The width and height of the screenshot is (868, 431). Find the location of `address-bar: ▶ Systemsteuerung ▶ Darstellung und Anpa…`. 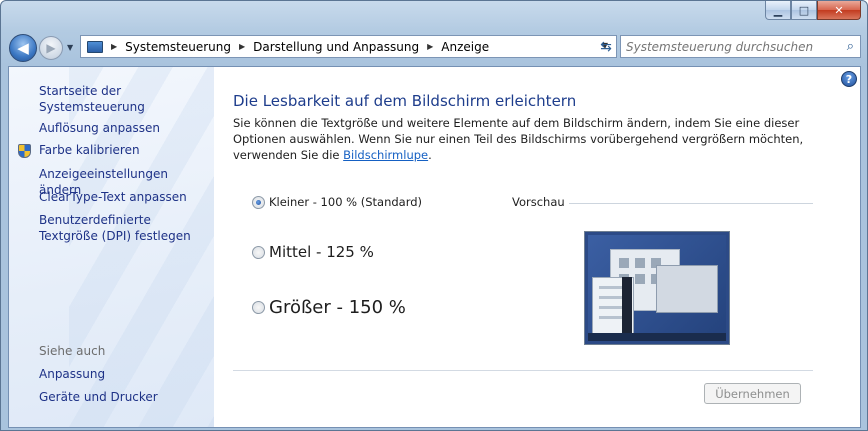

address-bar: ▶ Systemsteuerung ▶ Darstellung und Anpa… is located at coordinates (348, 46).